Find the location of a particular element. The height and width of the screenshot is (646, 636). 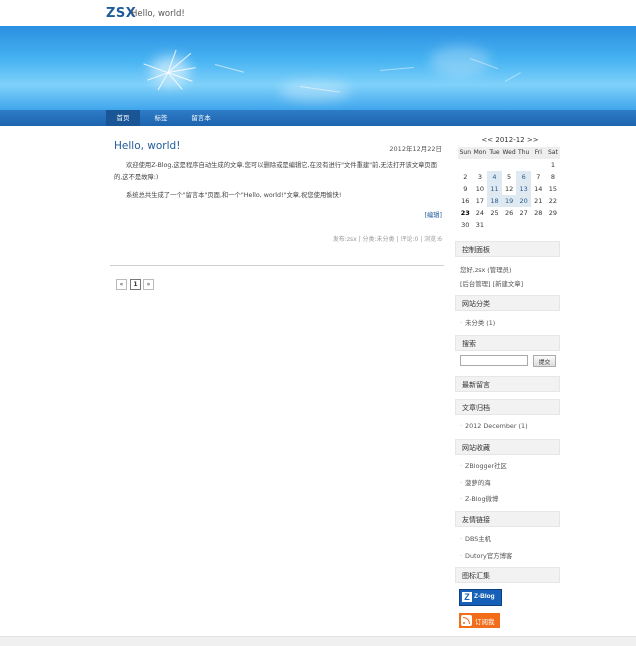

calendar-day: 16 is located at coordinates (465, 201).